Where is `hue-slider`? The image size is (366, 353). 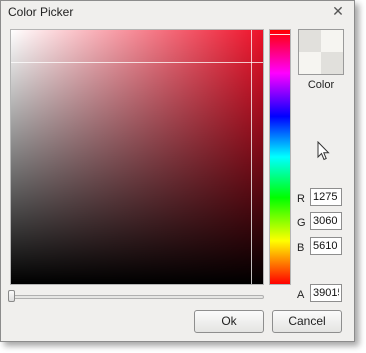
hue-slider is located at coordinates (280, 157).